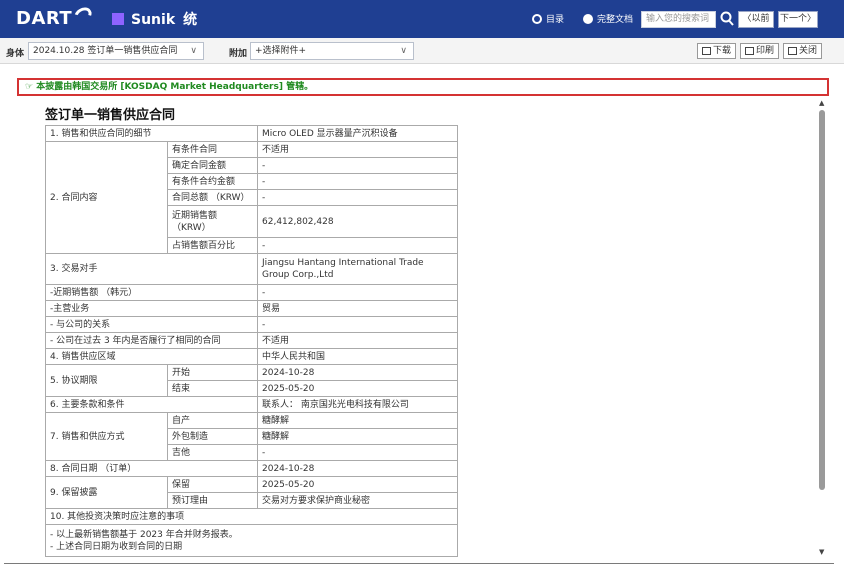 This screenshot has width=844, height=568. I want to click on table-row: 10. 其他投资决策时应注意的事项, so click(251, 516).